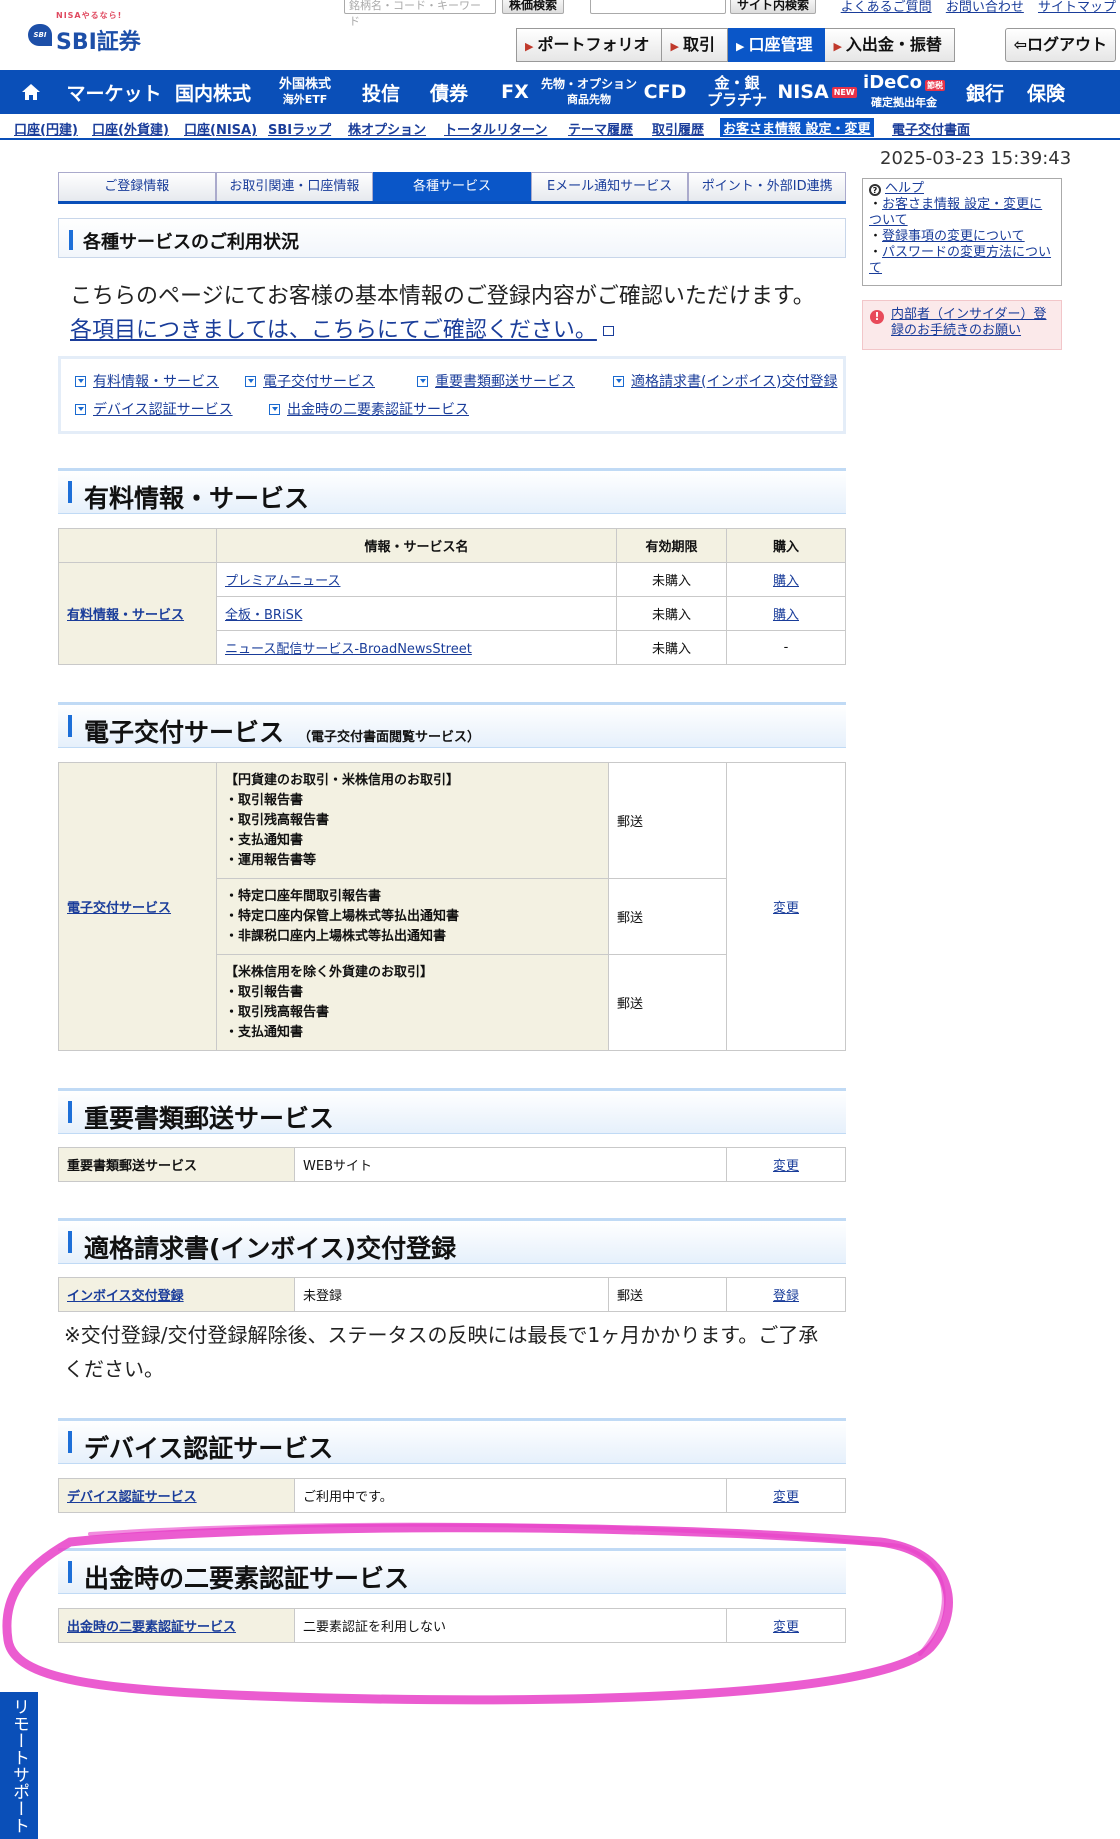 The width and height of the screenshot is (1120, 1839). Describe the element at coordinates (786, 1166) in the screenshot. I see `important-mail-change-link: 変更` at that location.